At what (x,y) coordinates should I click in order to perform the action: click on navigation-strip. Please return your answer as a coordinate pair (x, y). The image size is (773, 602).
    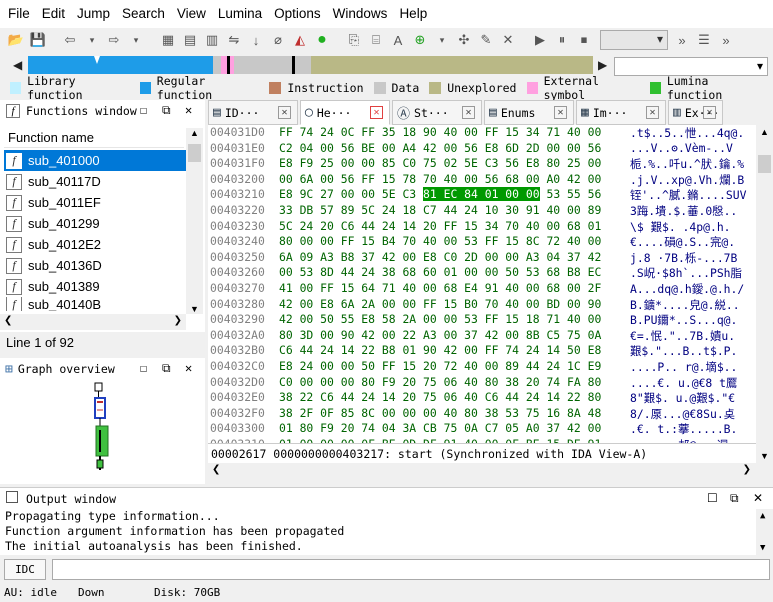
    Looking at the image, I should click on (310, 65).